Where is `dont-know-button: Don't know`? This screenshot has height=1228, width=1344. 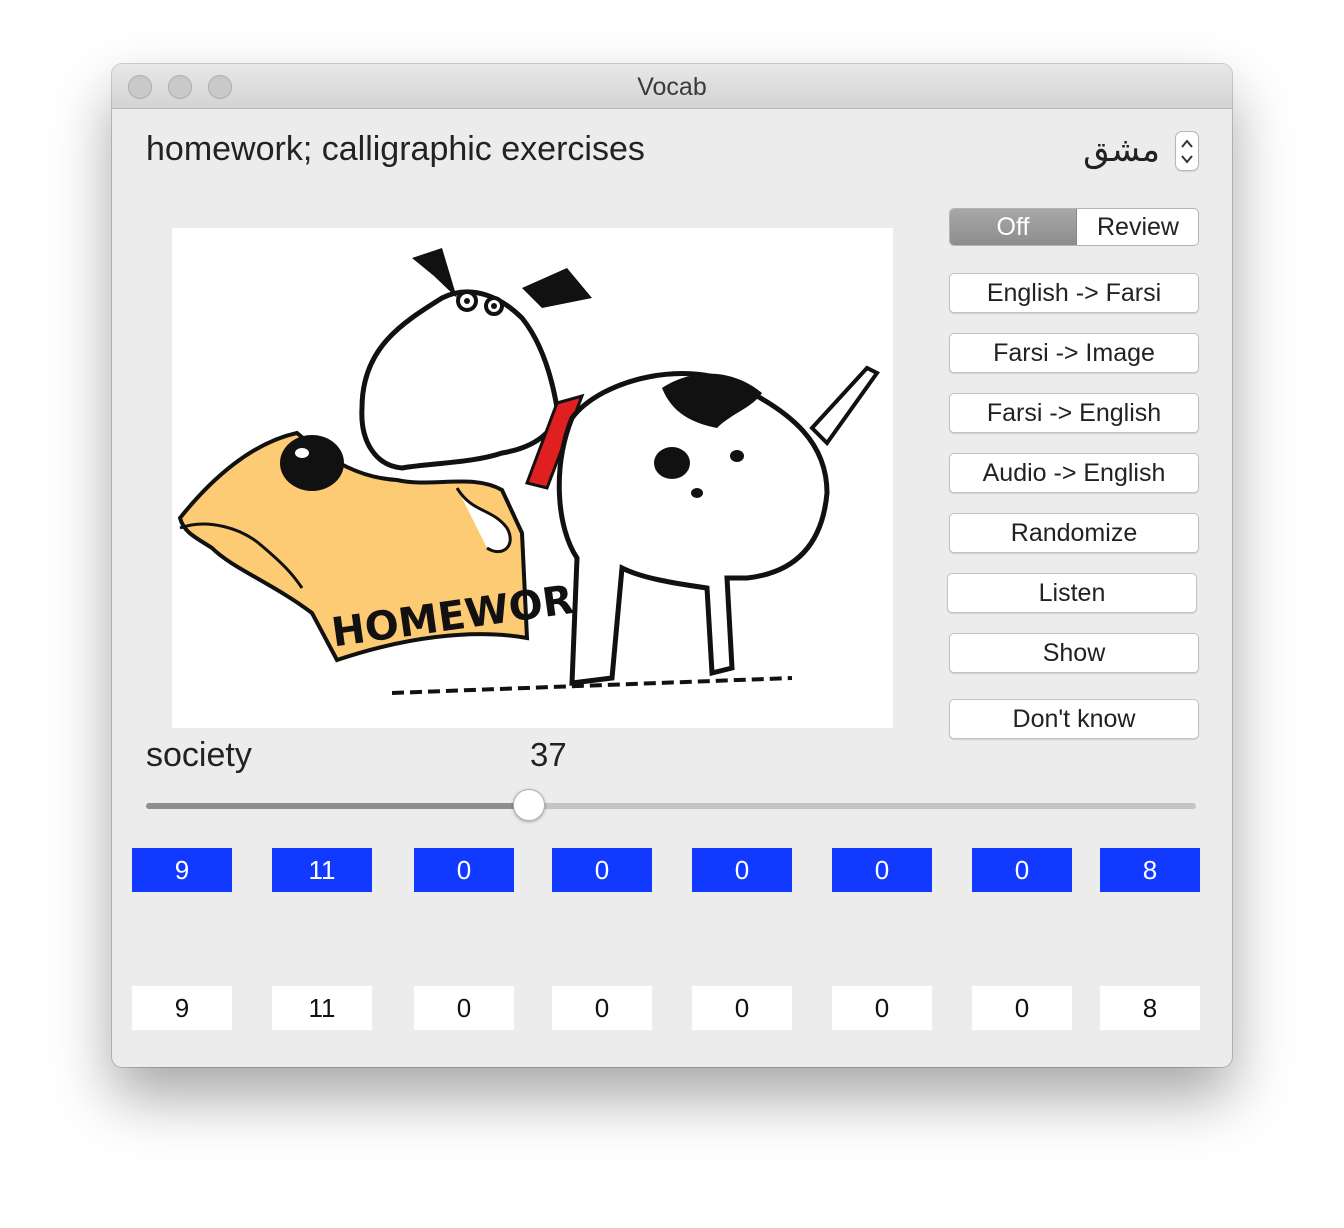
dont-know-button: Don't know is located at coordinates (1074, 719).